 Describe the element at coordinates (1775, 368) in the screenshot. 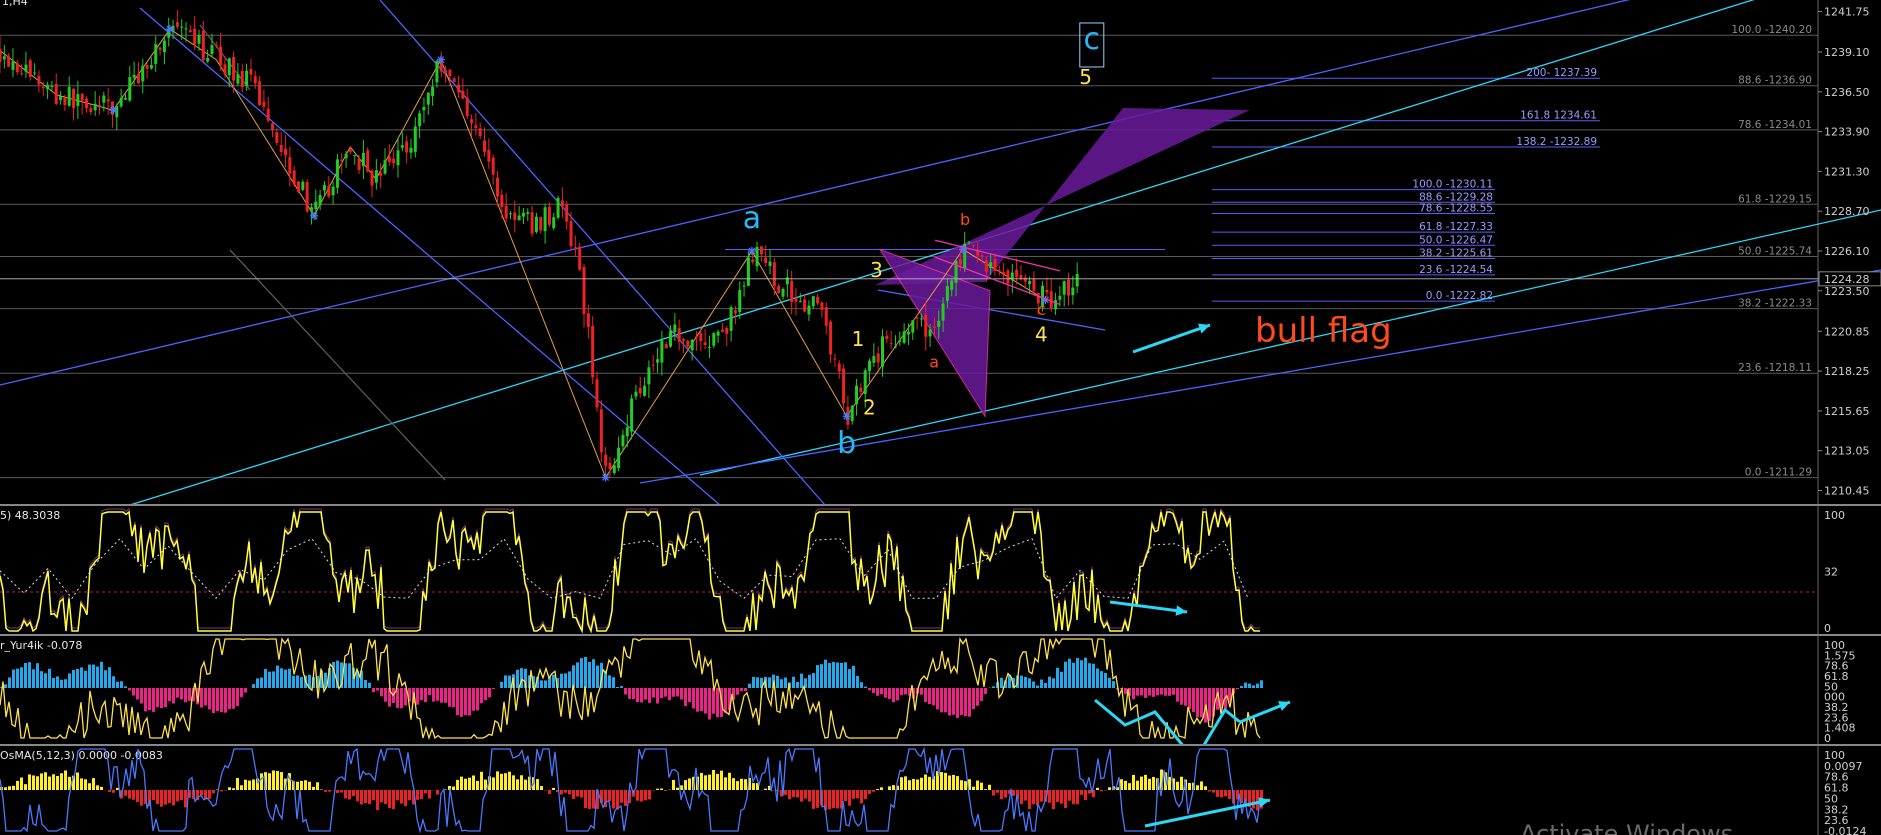

I see `fib-level-label: 23.6 -1218.11` at that location.